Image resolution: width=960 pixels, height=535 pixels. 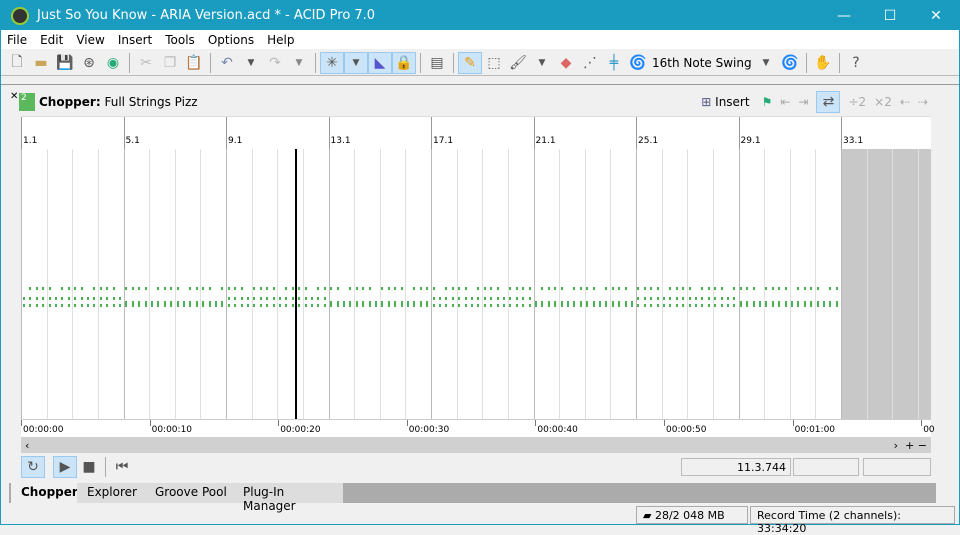 I want to click on position-display: 11.3.744, so click(x=736, y=467).